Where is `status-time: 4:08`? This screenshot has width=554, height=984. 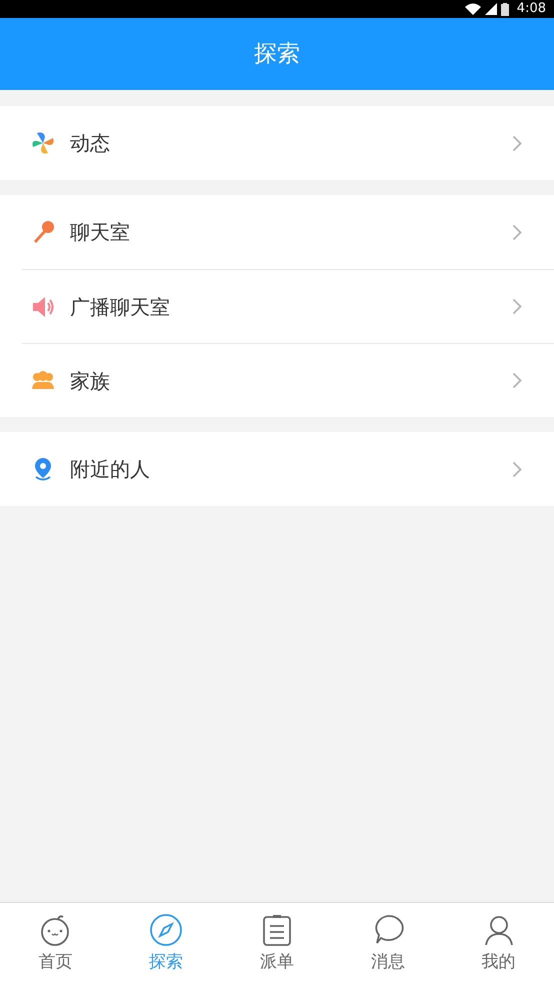
status-time: 4:08 is located at coordinates (531, 9).